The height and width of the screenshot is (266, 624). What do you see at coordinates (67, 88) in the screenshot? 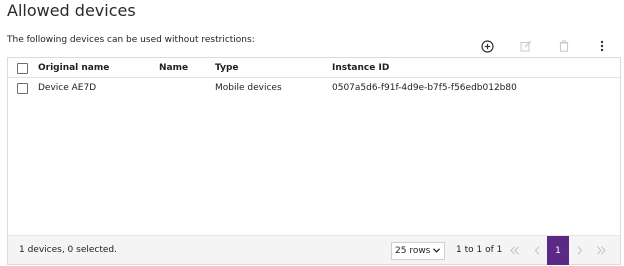
I see `cell-original-name: Device AE7D` at bounding box center [67, 88].